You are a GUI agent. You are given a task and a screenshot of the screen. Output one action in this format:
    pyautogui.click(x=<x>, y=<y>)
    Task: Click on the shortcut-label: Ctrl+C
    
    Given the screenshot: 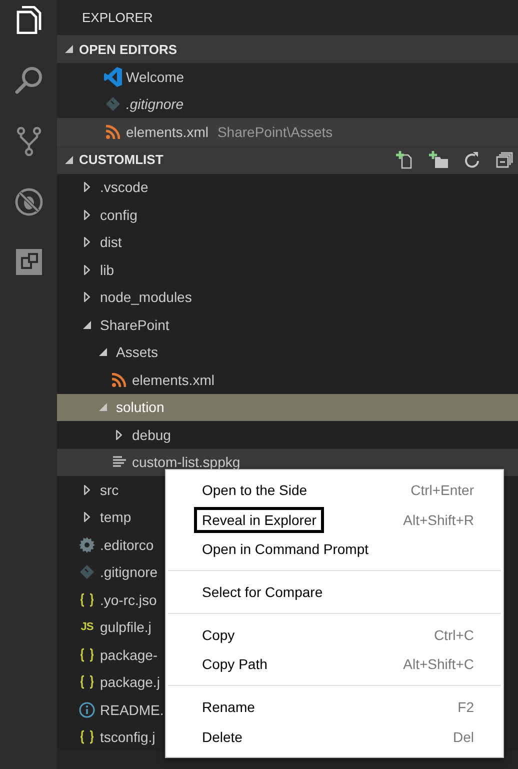 What is the action you would take?
    pyautogui.click(x=454, y=634)
    